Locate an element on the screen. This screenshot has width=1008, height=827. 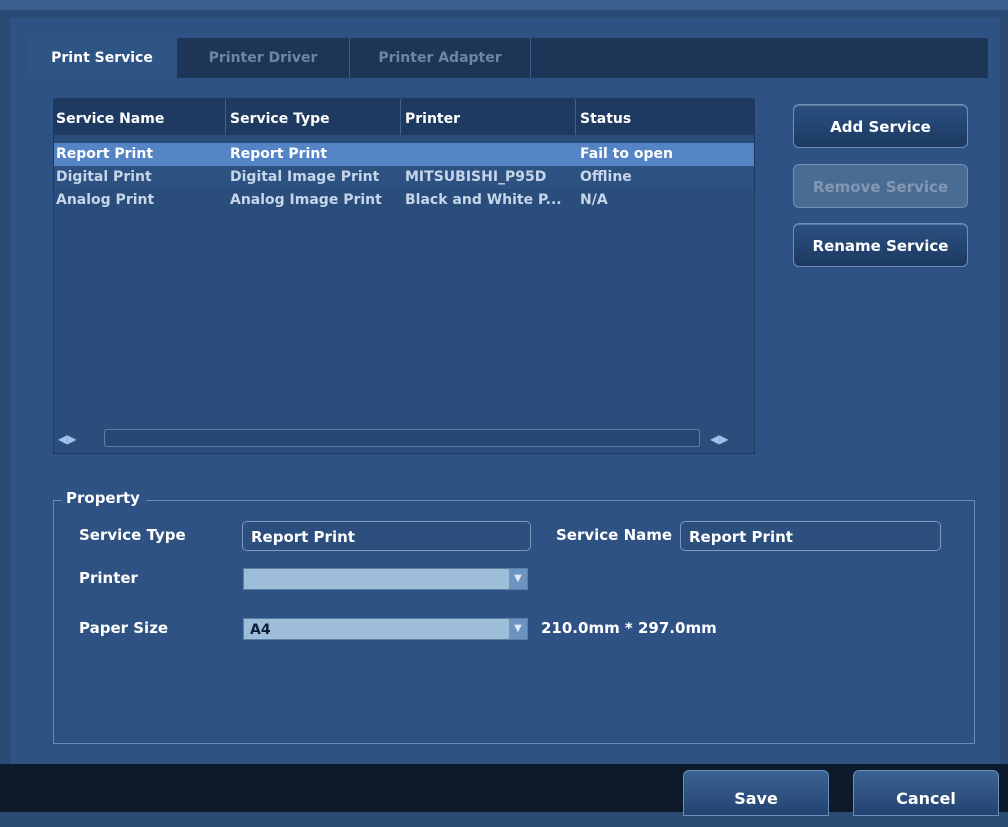
table-row: Report Print Report Print Fail to open is located at coordinates (404, 154).